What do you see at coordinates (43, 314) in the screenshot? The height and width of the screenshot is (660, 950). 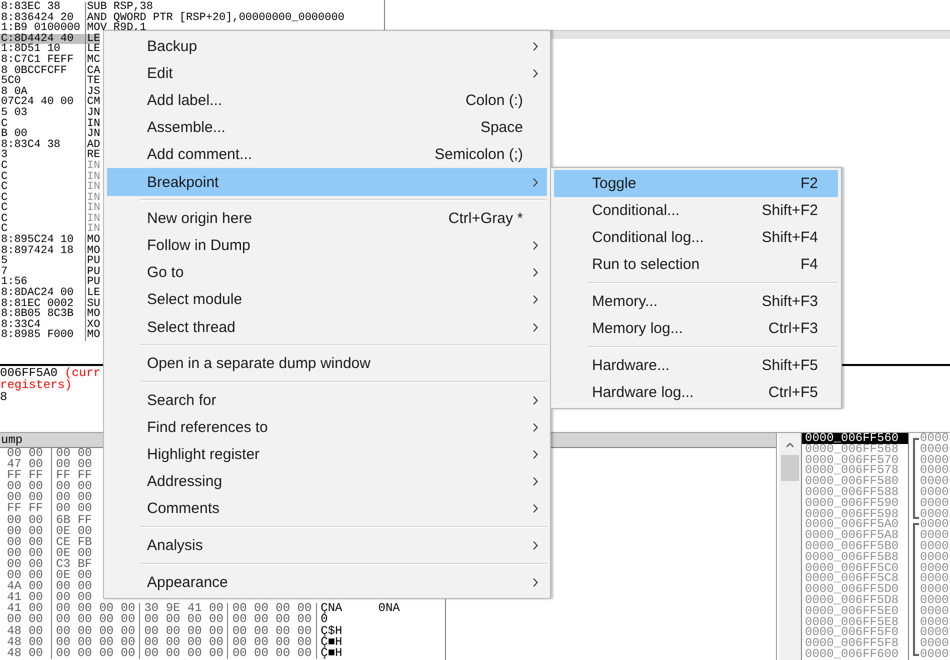 I see `byte-code: 8:8B05 8C3B` at bounding box center [43, 314].